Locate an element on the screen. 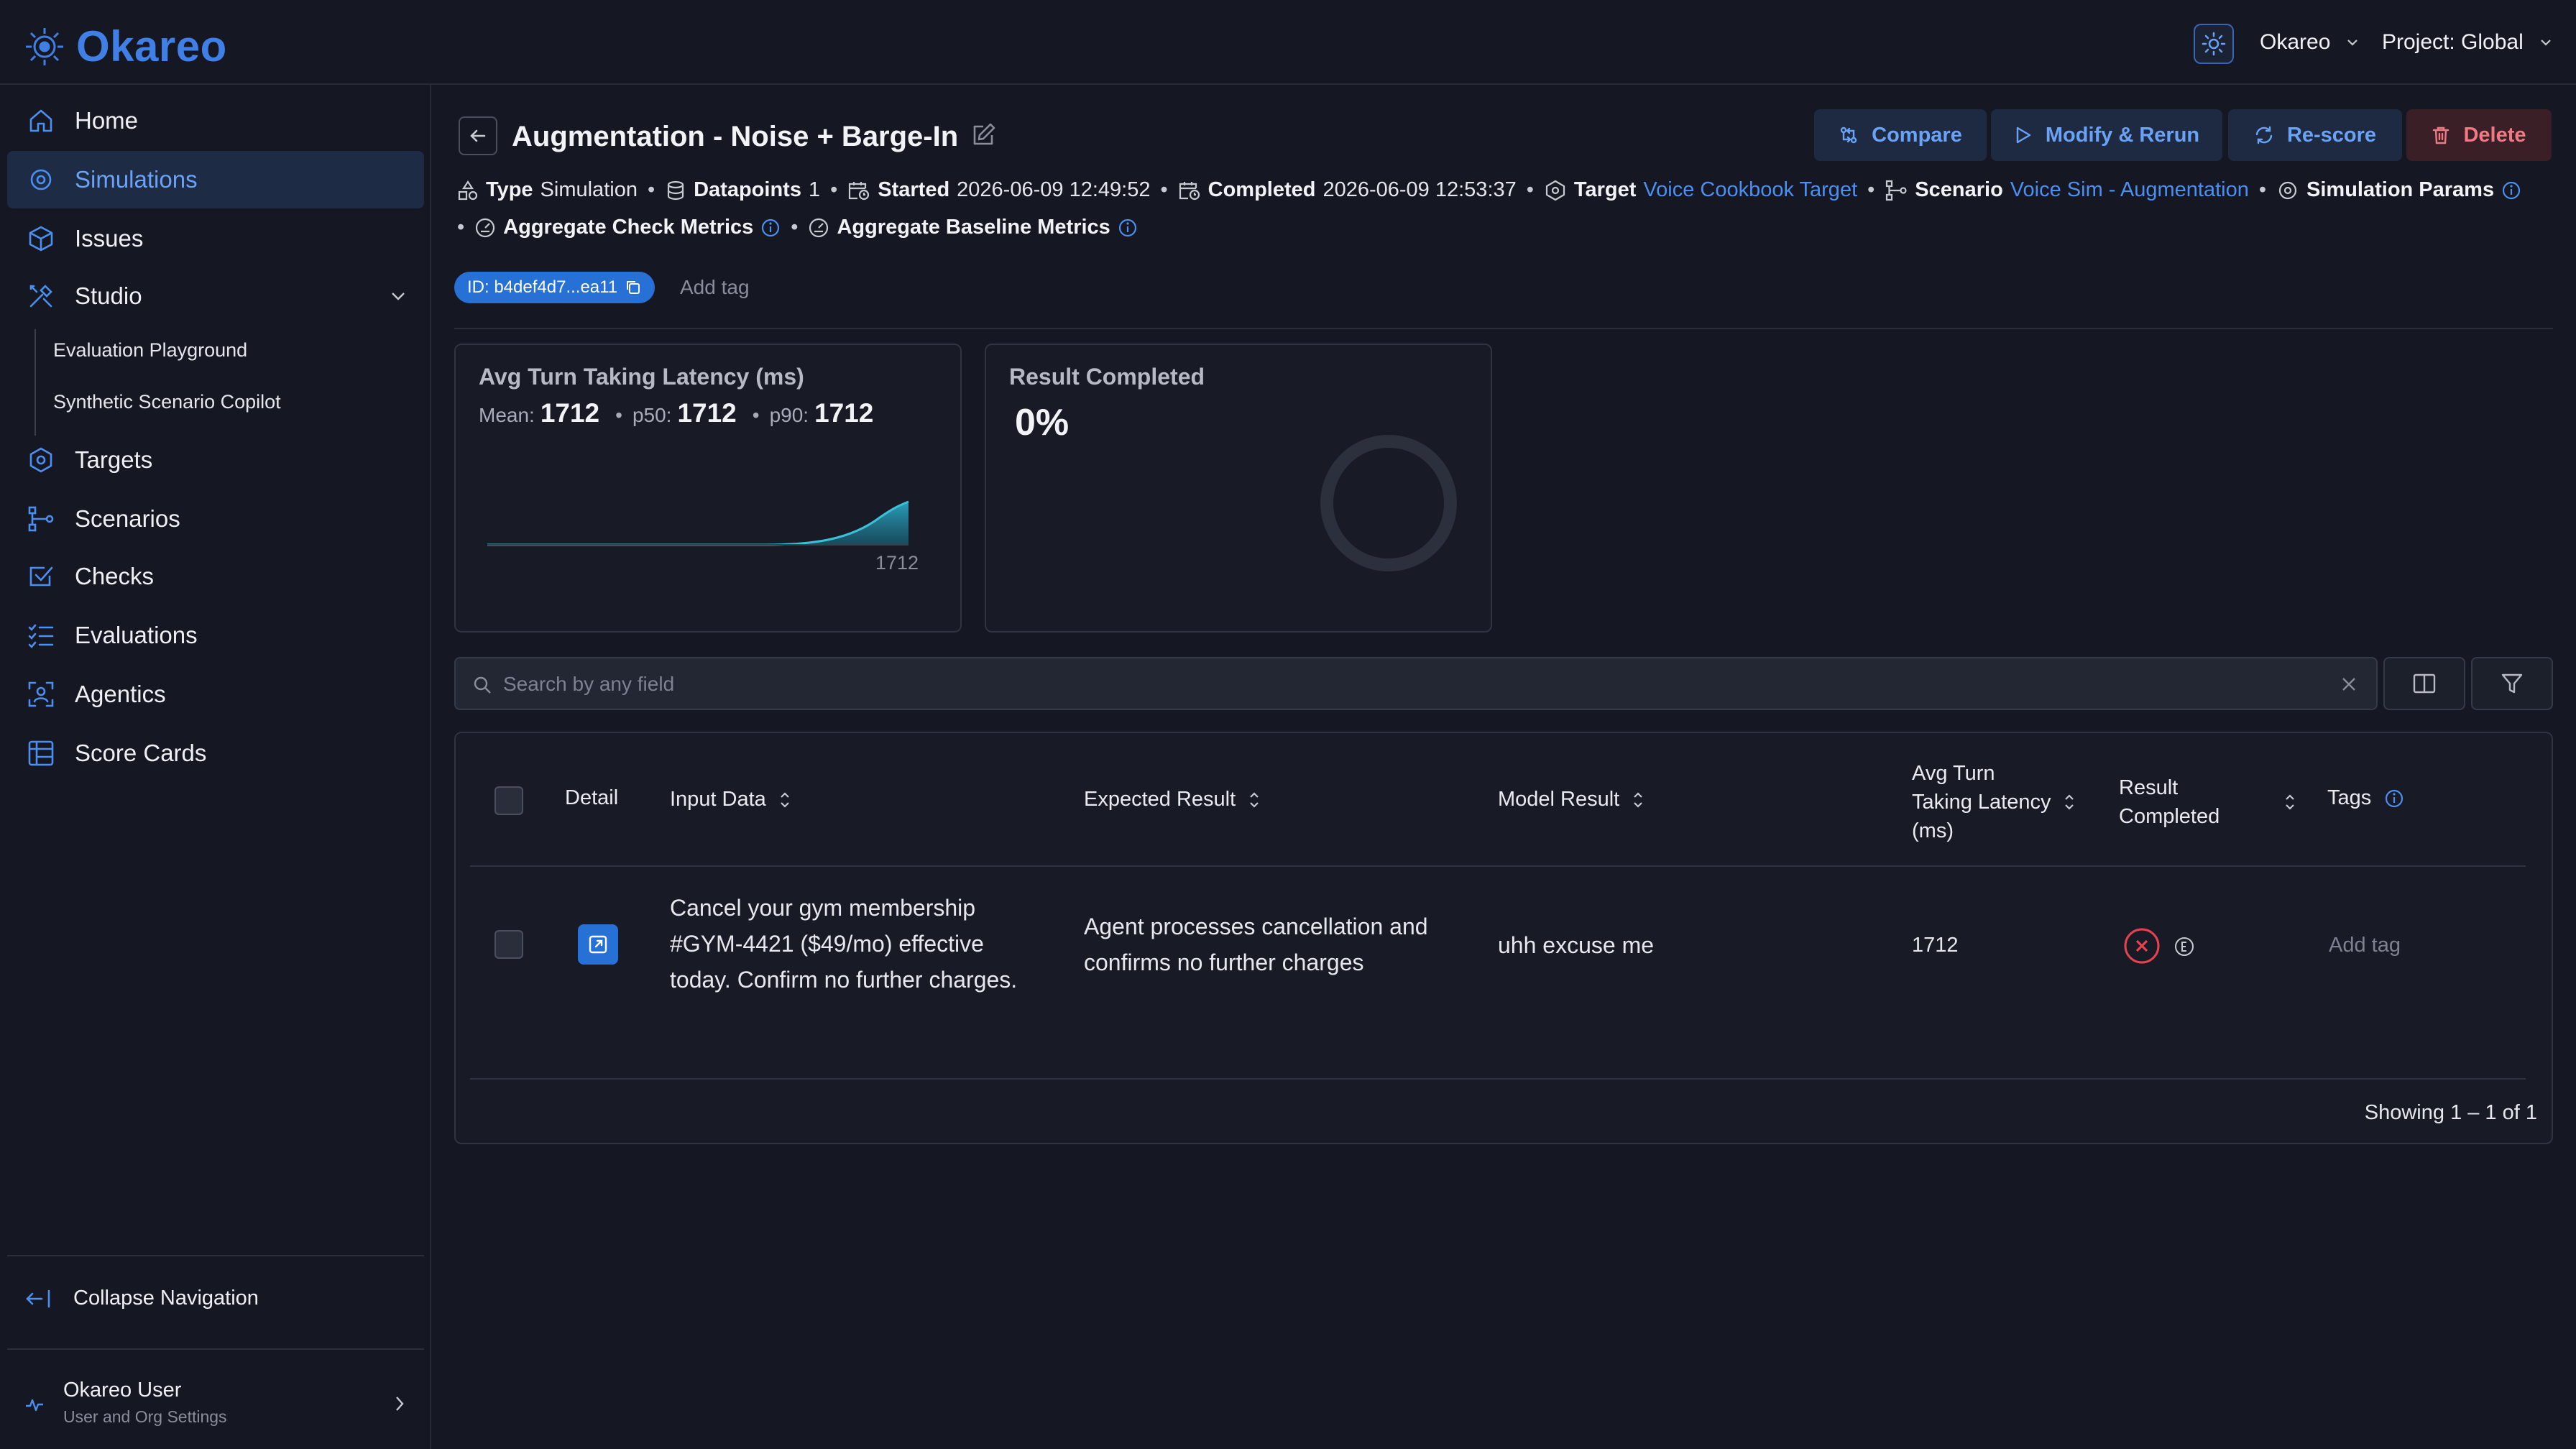 This screenshot has height=1449, width=2576. completed-value: 2026-06-09 12:53:37 is located at coordinates (1419, 189).